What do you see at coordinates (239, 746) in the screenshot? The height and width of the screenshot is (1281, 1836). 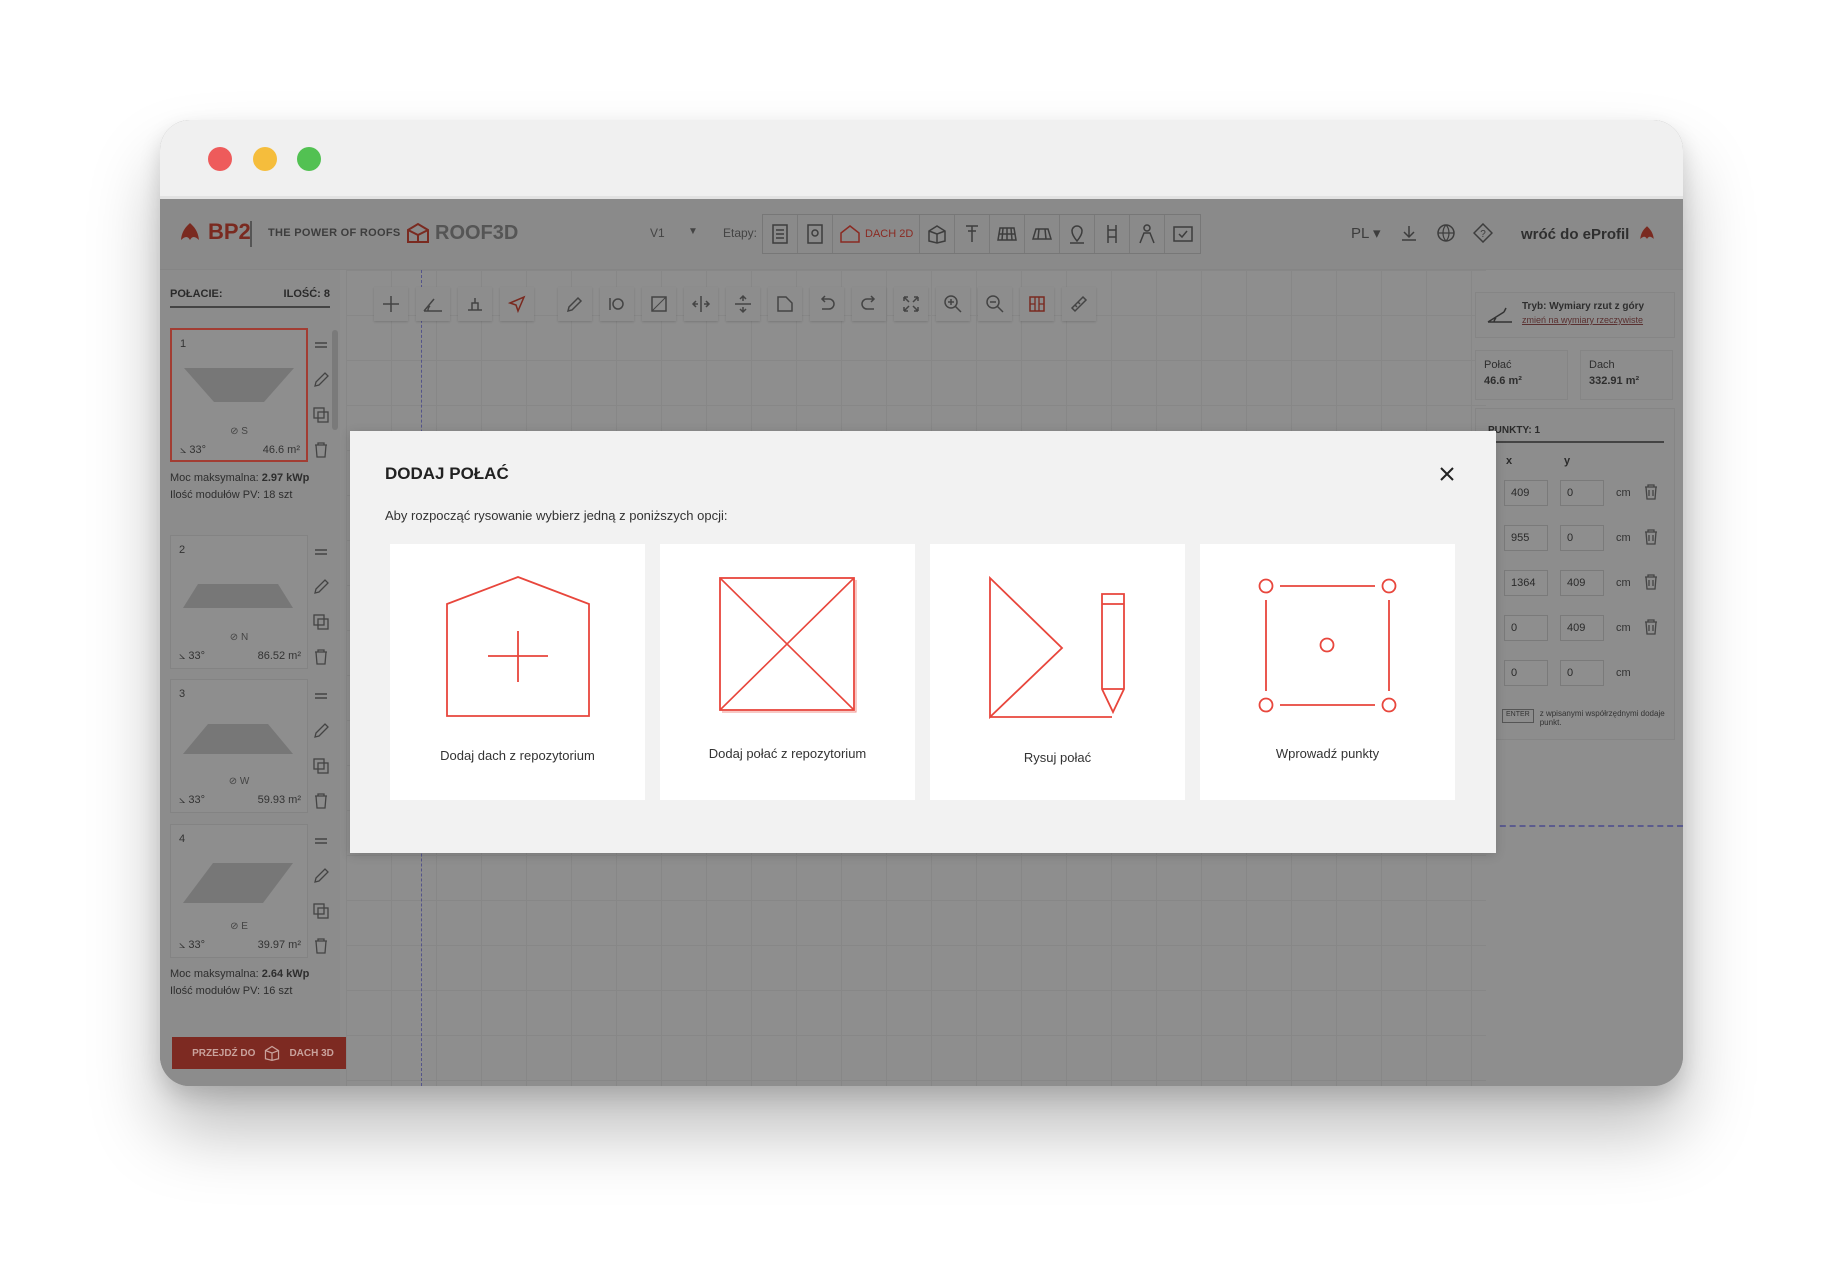 I see `plane-card-3: 3 ⊘ W ⦣ 33° 59.93 m²` at bounding box center [239, 746].